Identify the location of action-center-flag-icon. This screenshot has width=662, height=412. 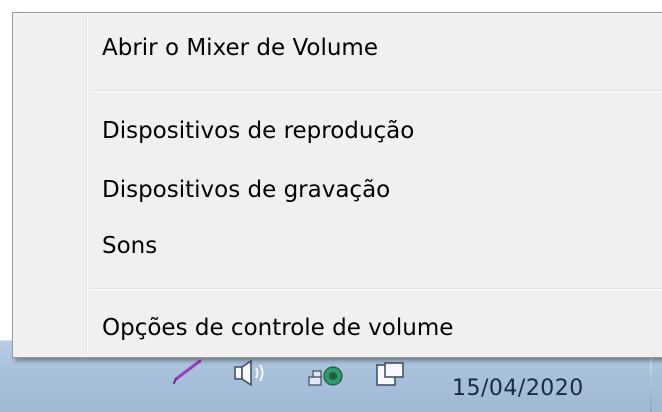
(390, 374).